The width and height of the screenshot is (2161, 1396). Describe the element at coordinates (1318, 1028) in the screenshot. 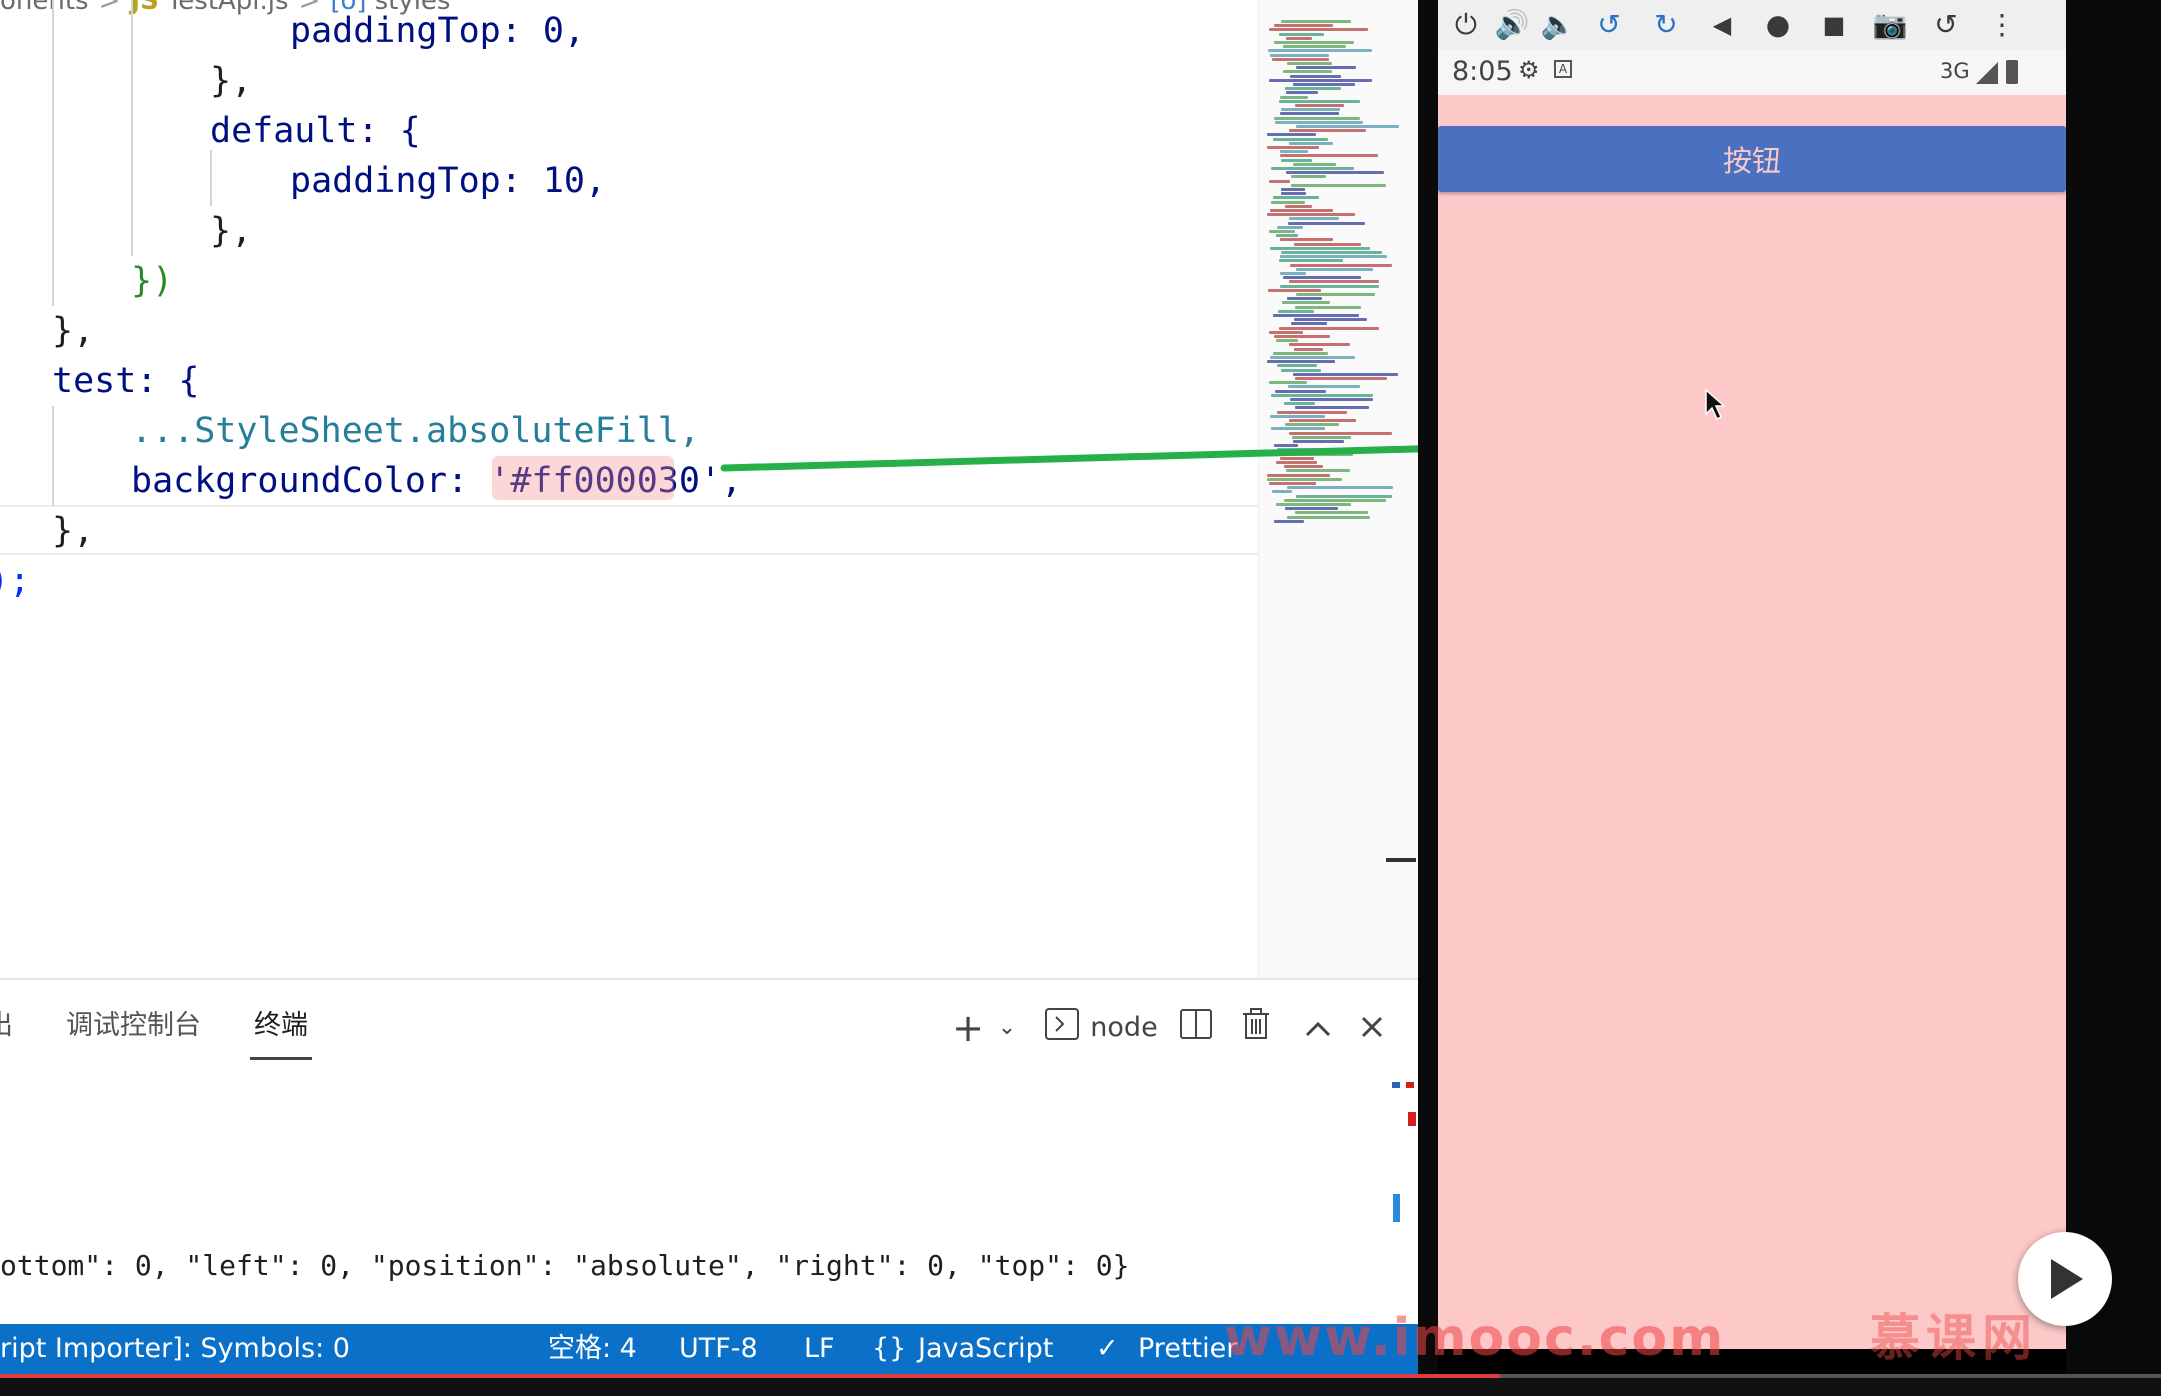

I see `chevron-up-icon` at that location.